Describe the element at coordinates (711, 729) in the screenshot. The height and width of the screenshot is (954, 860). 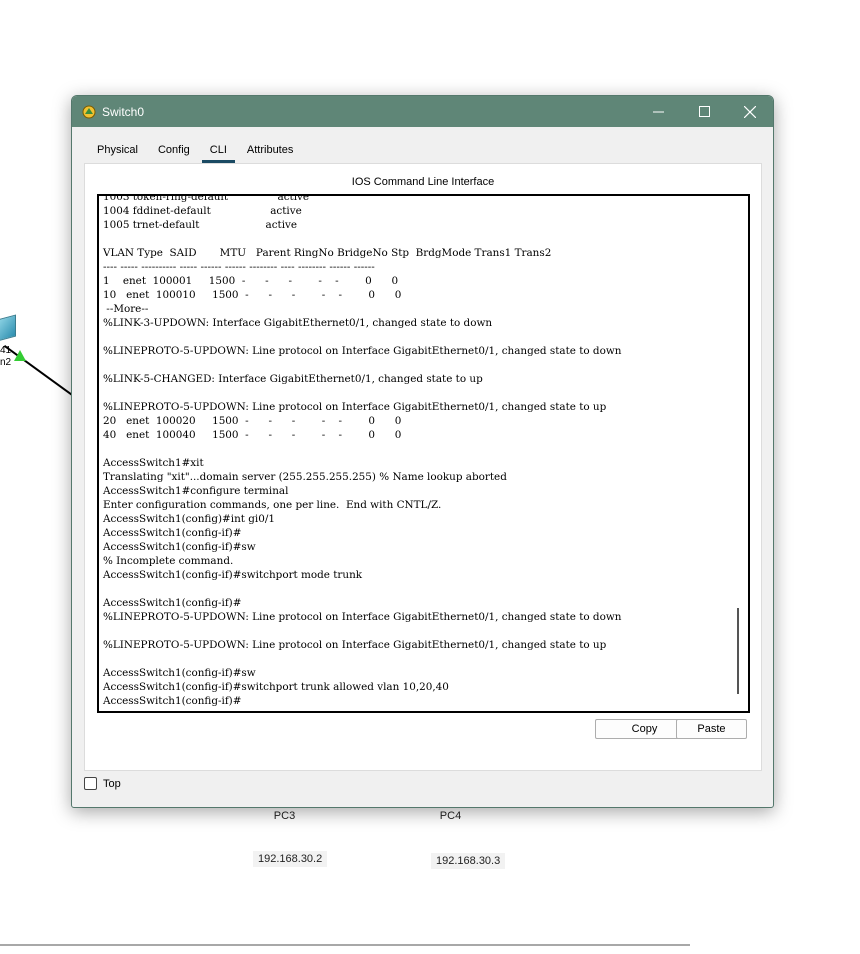
I see `paste-button: Paste` at that location.